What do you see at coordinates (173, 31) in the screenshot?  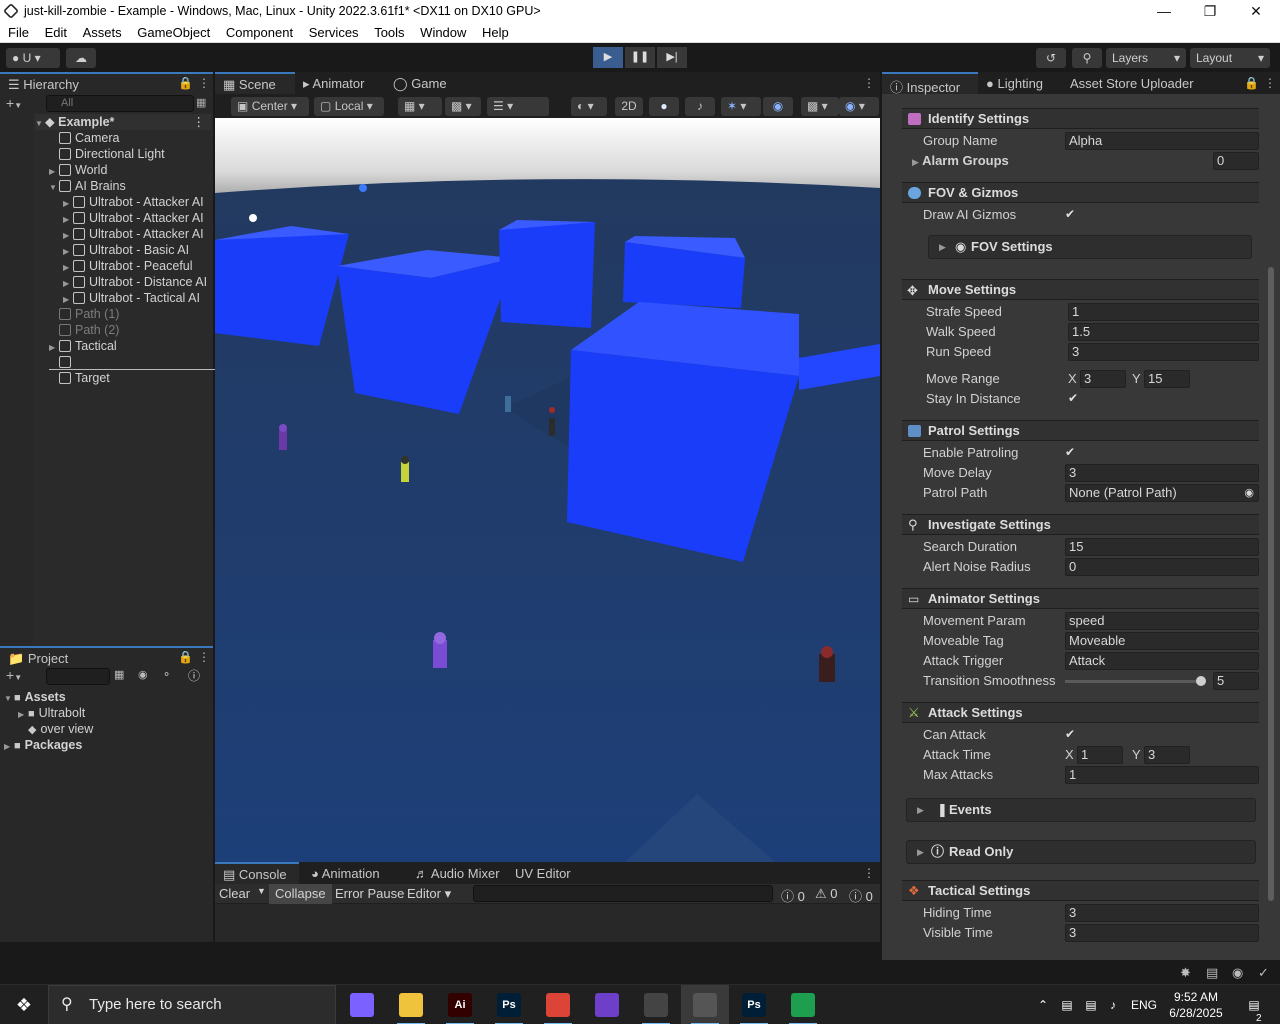 I see `menu-gameobject: GameObject` at bounding box center [173, 31].